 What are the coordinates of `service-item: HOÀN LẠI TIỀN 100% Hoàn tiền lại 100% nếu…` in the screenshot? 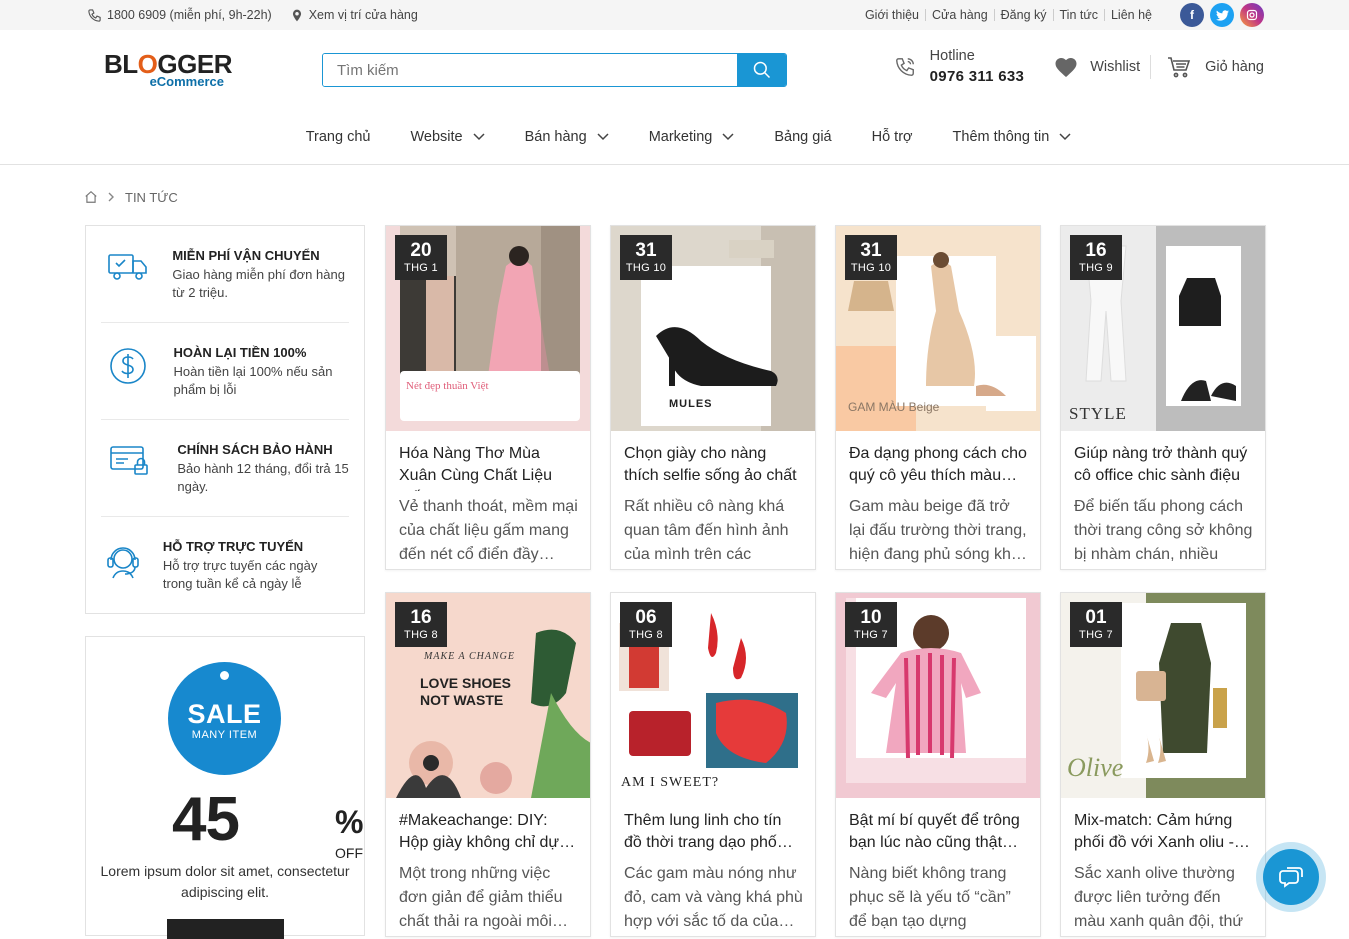 It's located at (225, 371).